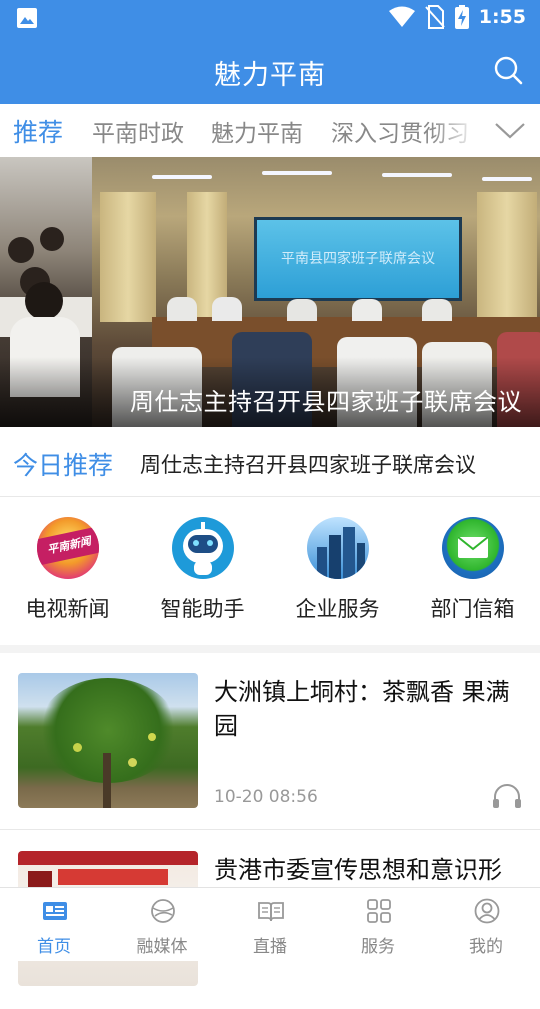 Image resolution: width=540 pixels, height=1009 pixels. I want to click on news-time: 10-20 08:56, so click(266, 797).